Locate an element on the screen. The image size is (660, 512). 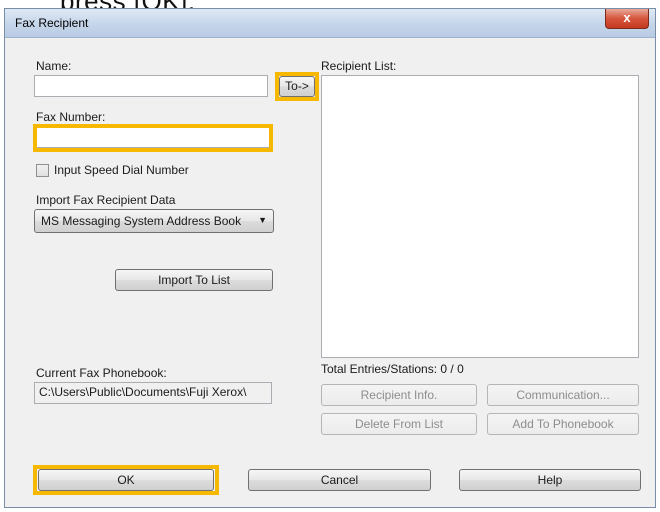
speed-dial-checkbox is located at coordinates (42, 170).